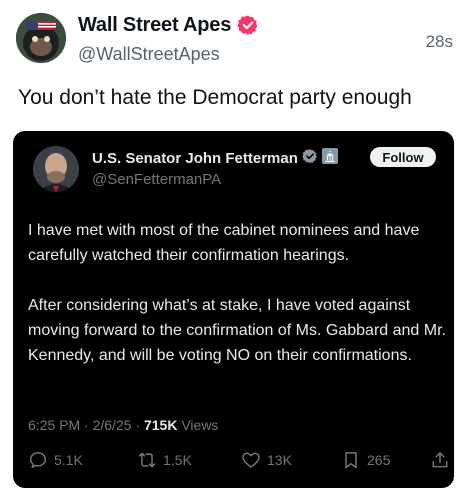  I want to click on bookmark-button: 265, so click(365, 460).